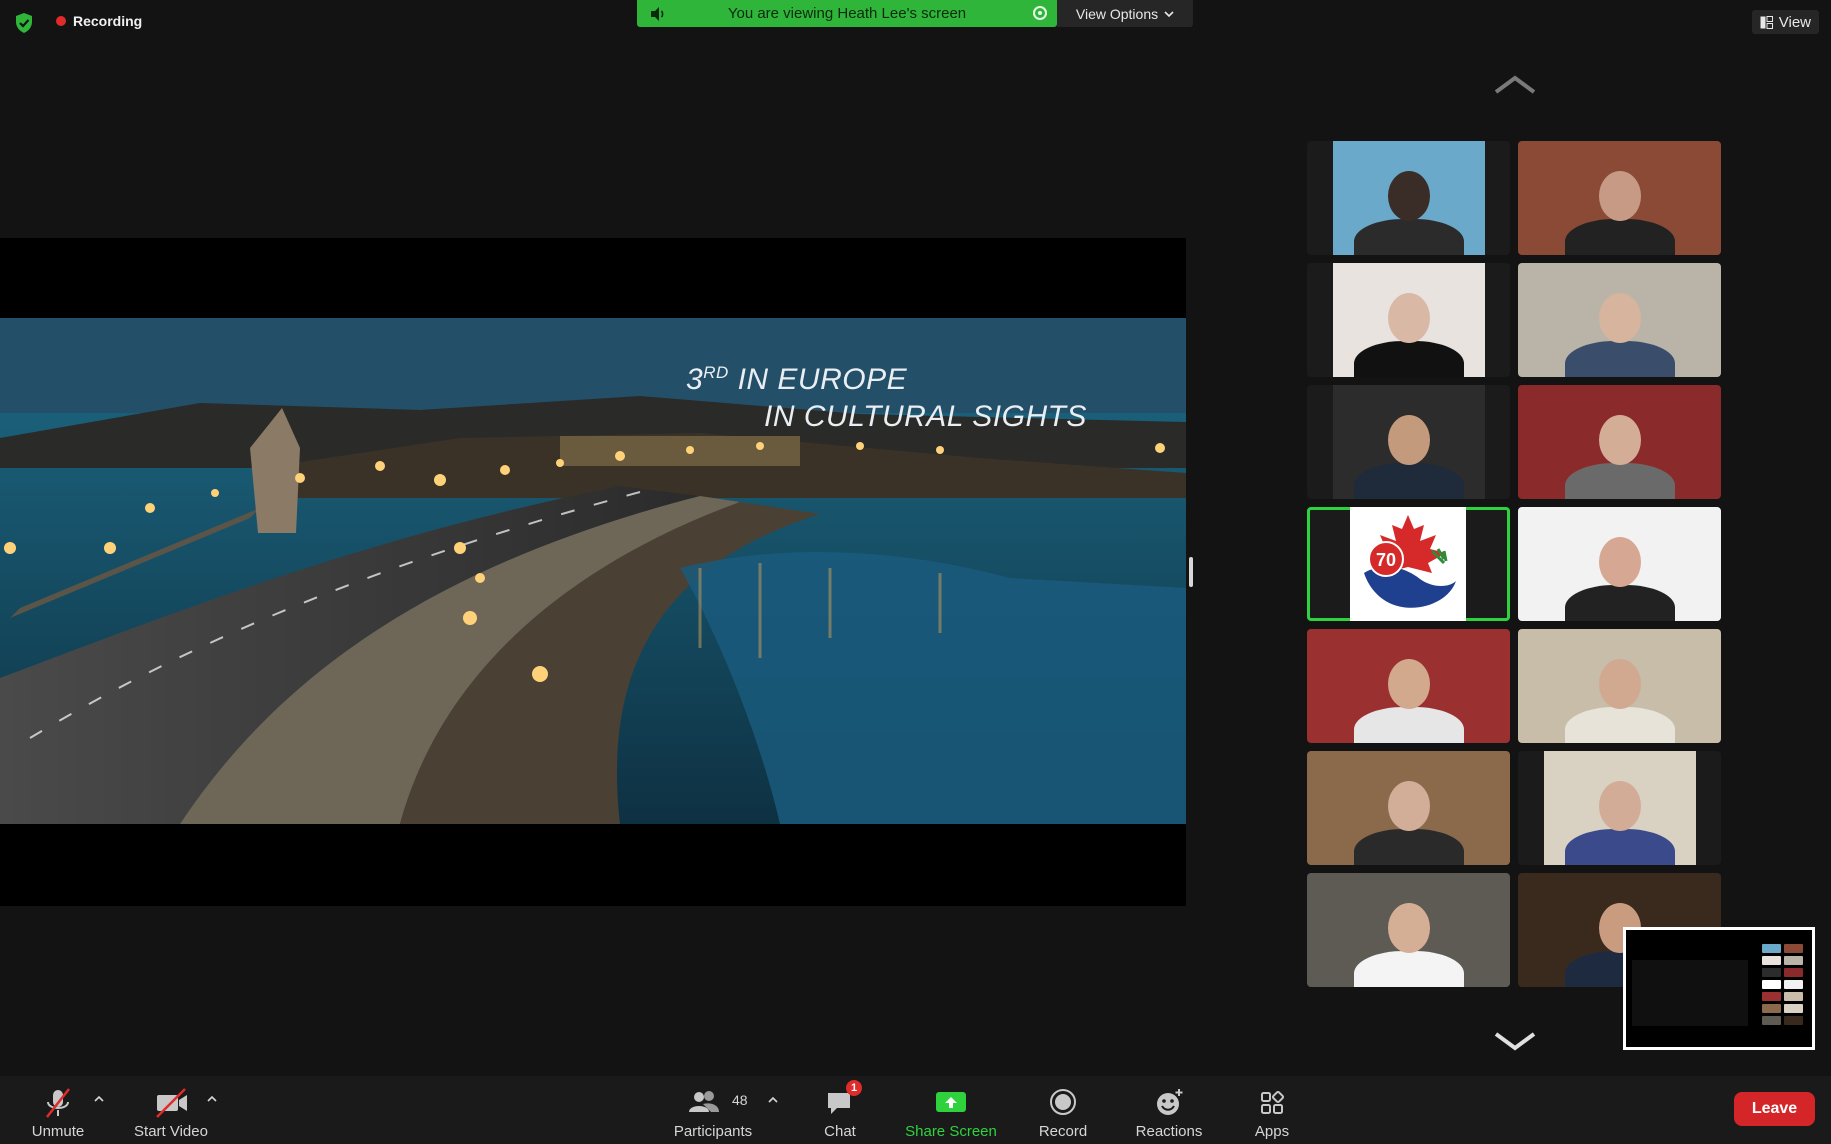 This screenshot has width=1831, height=1144. Describe the element at coordinates (1515, 1041) in the screenshot. I see `gallery-scroll-down-icon` at that location.